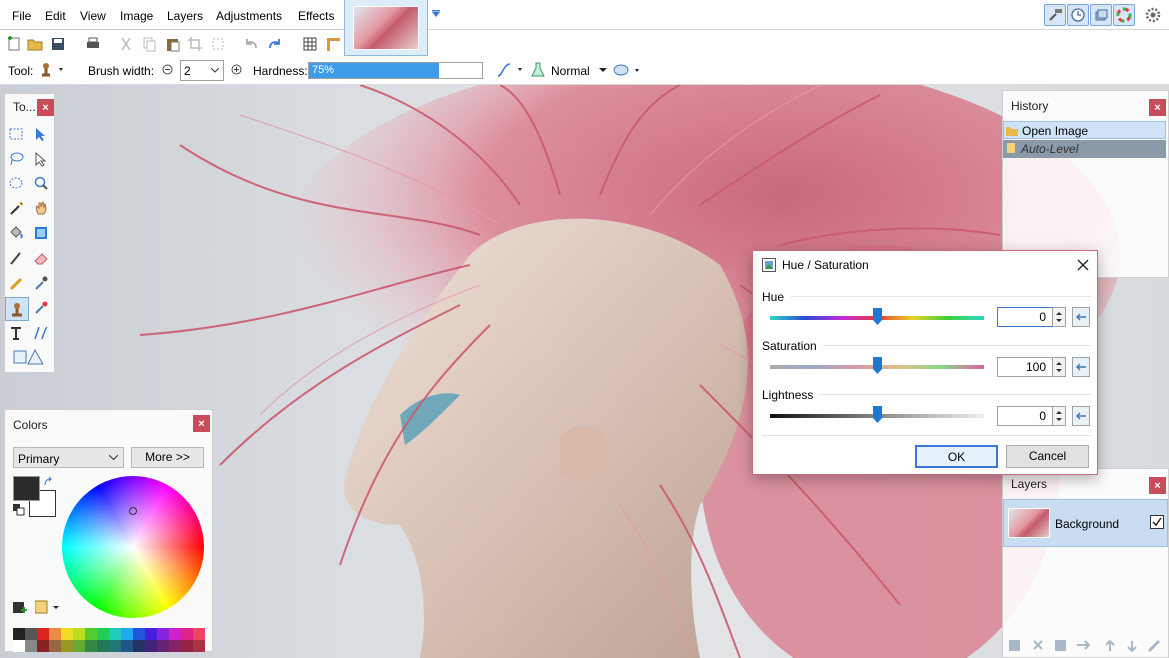 The image size is (1169, 658). I want to click on history-item-auto-level: Auto-Level, so click(1084, 149).